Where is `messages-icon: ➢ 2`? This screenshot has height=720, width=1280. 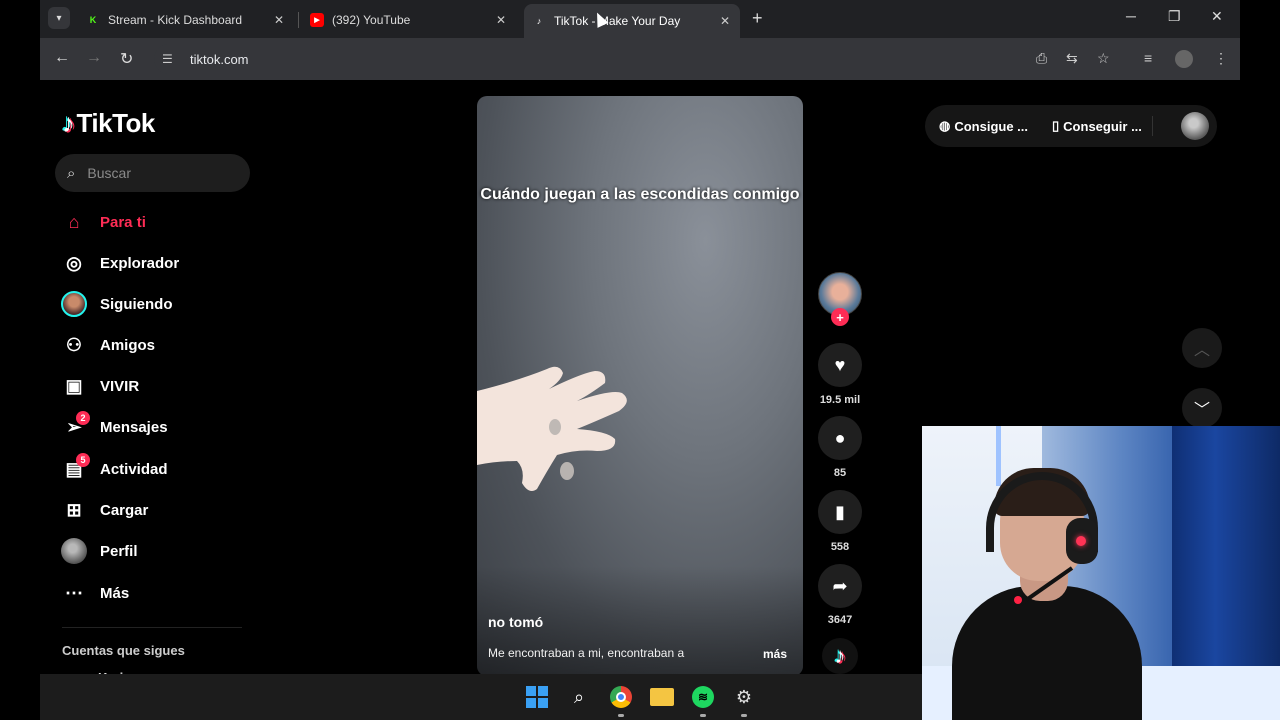
messages-icon: ➢ 2 is located at coordinates (75, 426).